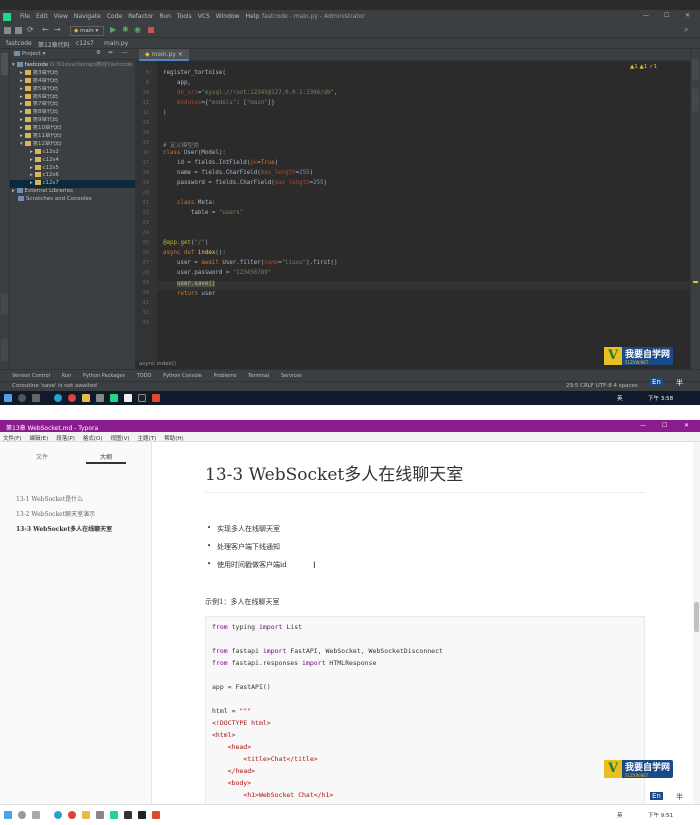 This screenshot has height=825, width=700. Describe the element at coordinates (72, 176) in the screenshot. I see `tree-item: ▸ c12s6` at that location.